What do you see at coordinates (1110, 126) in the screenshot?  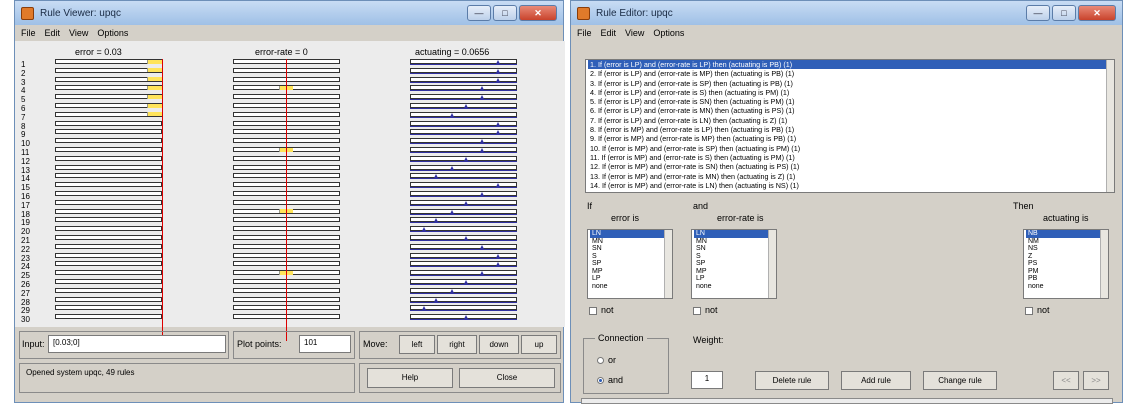 I see `rules-scrollbar` at bounding box center [1110, 126].